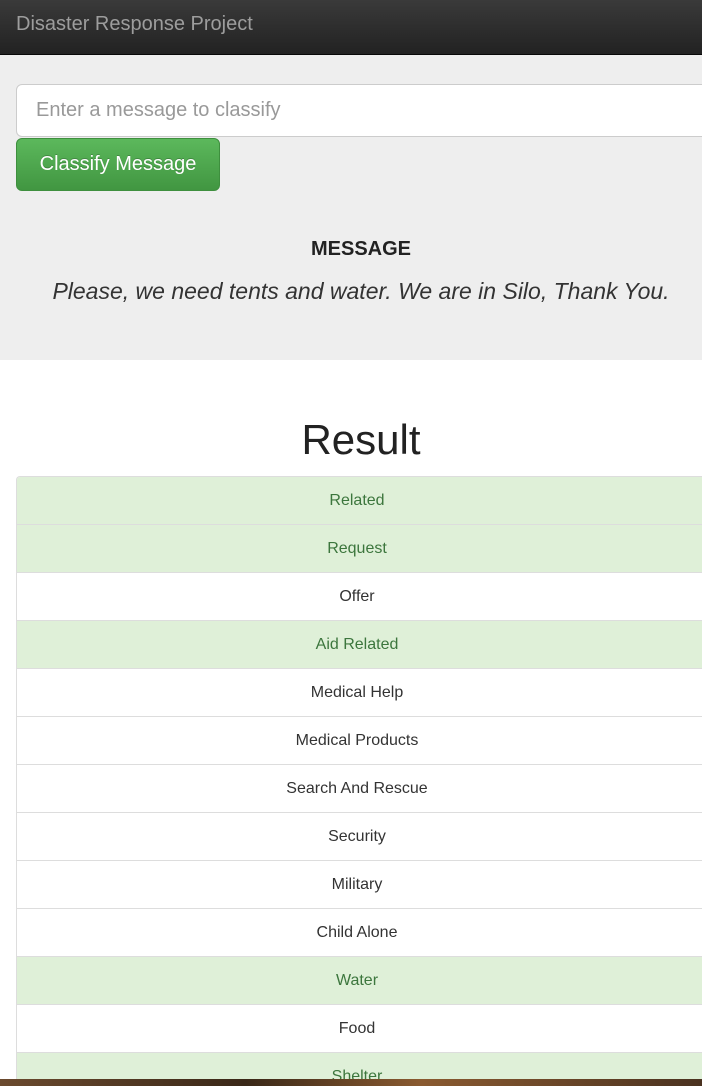 This screenshot has height=1086, width=702. I want to click on background-image-strip, so click(351, 1082).